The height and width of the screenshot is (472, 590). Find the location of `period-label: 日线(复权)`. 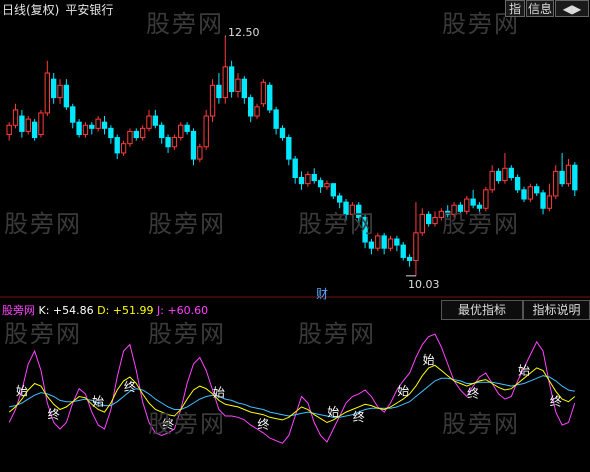

period-label: 日线(复权) is located at coordinates (31, 10).